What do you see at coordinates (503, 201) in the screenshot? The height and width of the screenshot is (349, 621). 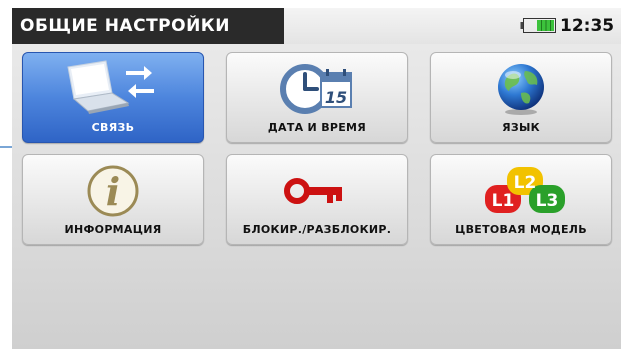 I see `badge-l1: L1` at bounding box center [503, 201].